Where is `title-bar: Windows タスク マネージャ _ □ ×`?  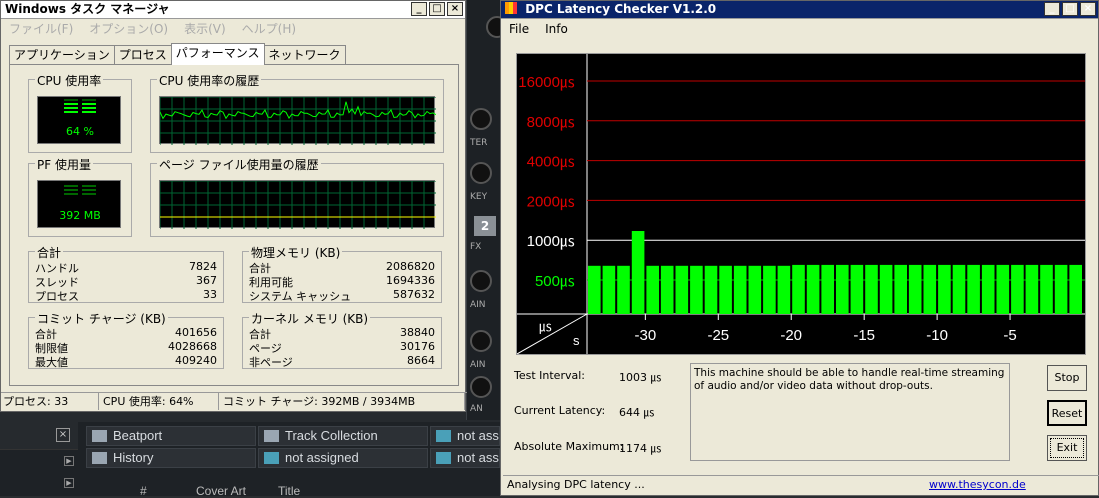
title-bar: Windows タスク マネージャ _ □ × is located at coordinates (233, 10).